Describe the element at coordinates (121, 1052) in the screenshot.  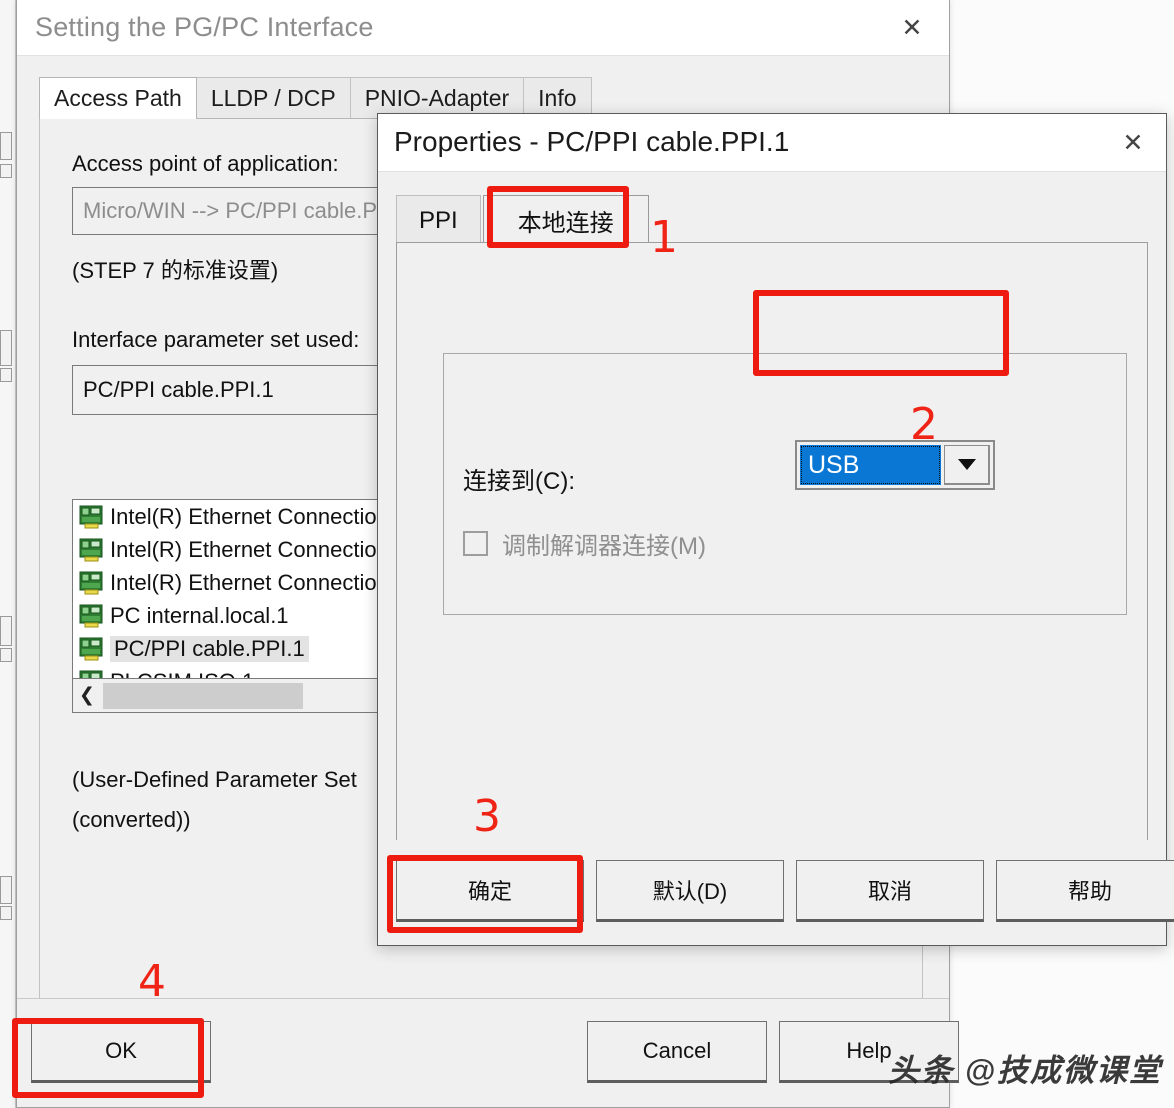
I see `ok-button: OK` at that location.